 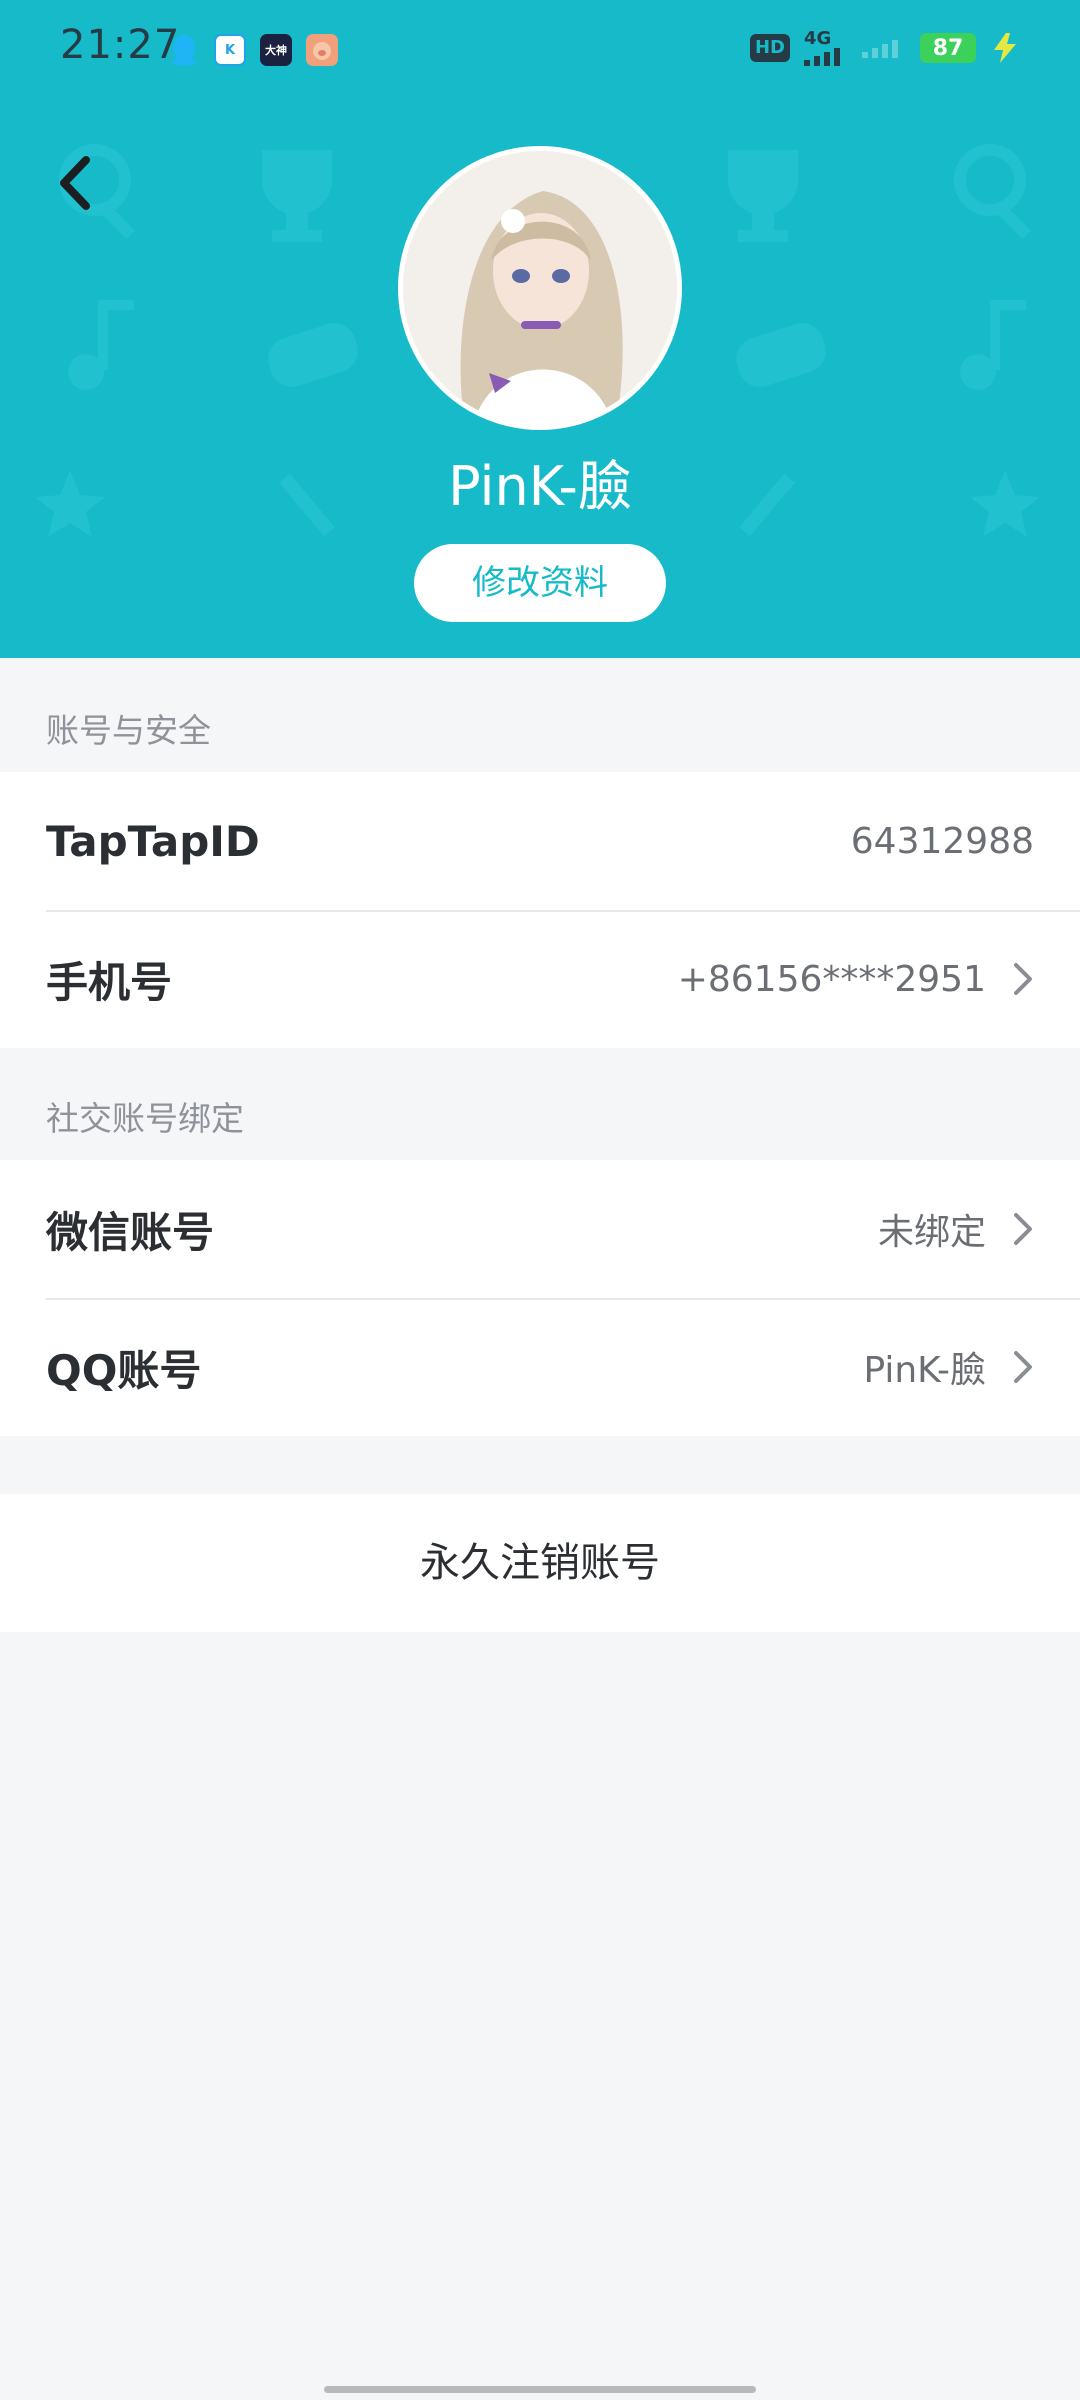 I want to click on row-phone-number: 手机号 +86156****2951, so click(x=540, y=979).